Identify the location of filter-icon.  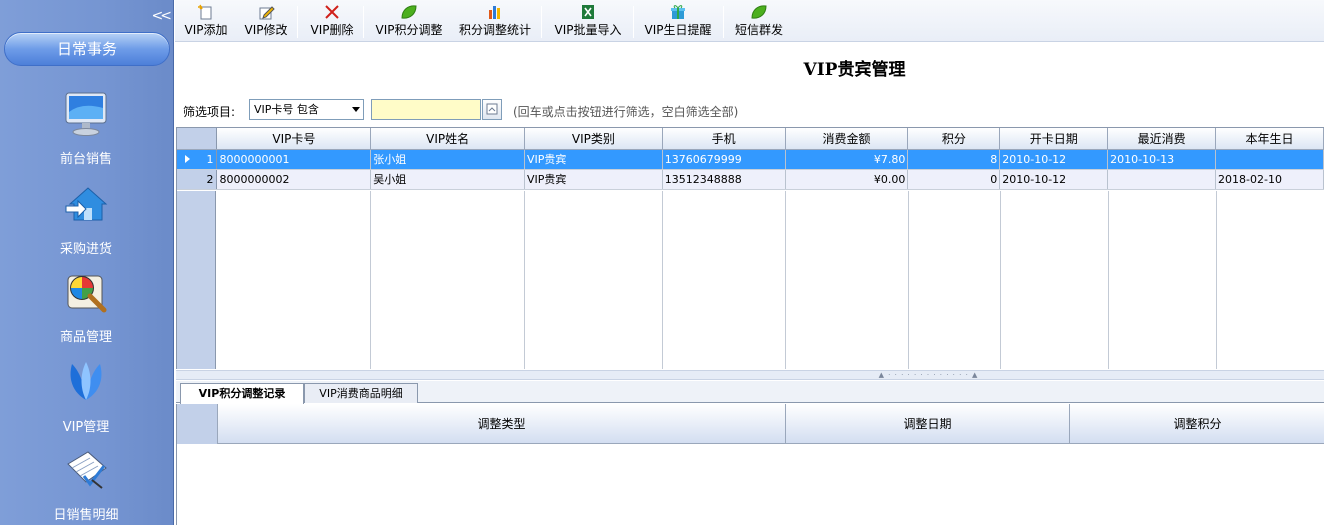
(492, 109).